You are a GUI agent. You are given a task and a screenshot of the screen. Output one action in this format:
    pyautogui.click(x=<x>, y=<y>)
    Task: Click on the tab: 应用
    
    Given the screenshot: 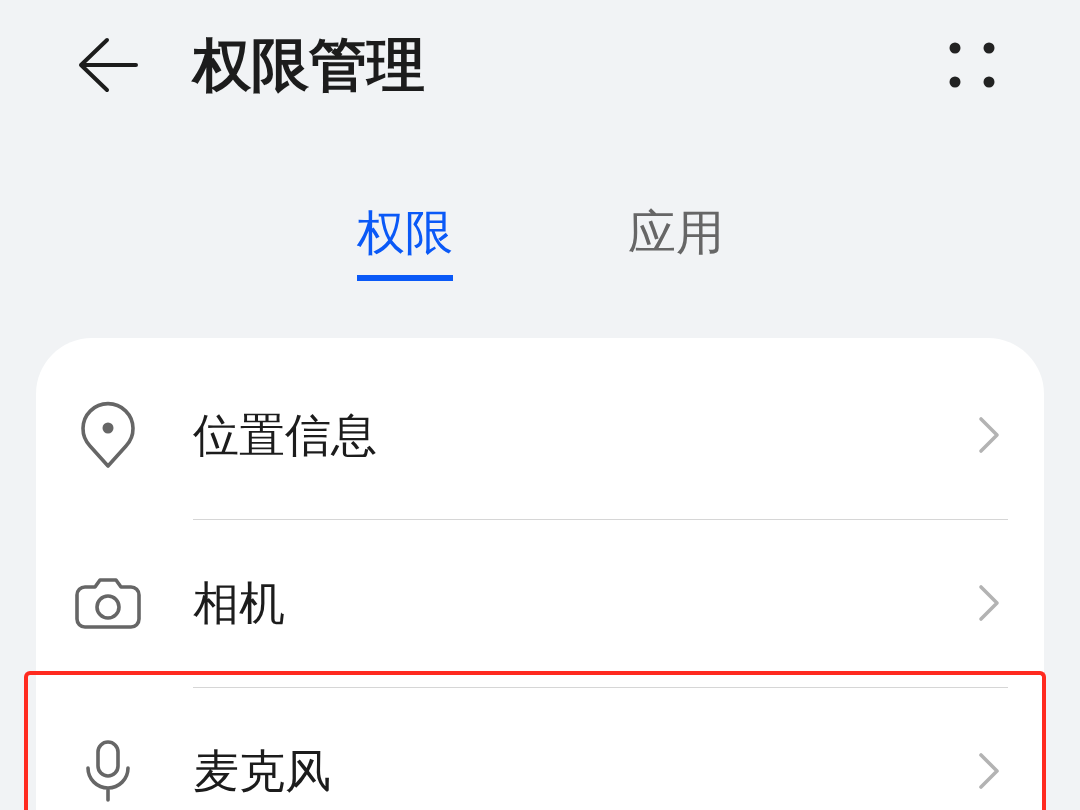 What is the action you would take?
    pyautogui.click(x=675, y=243)
    